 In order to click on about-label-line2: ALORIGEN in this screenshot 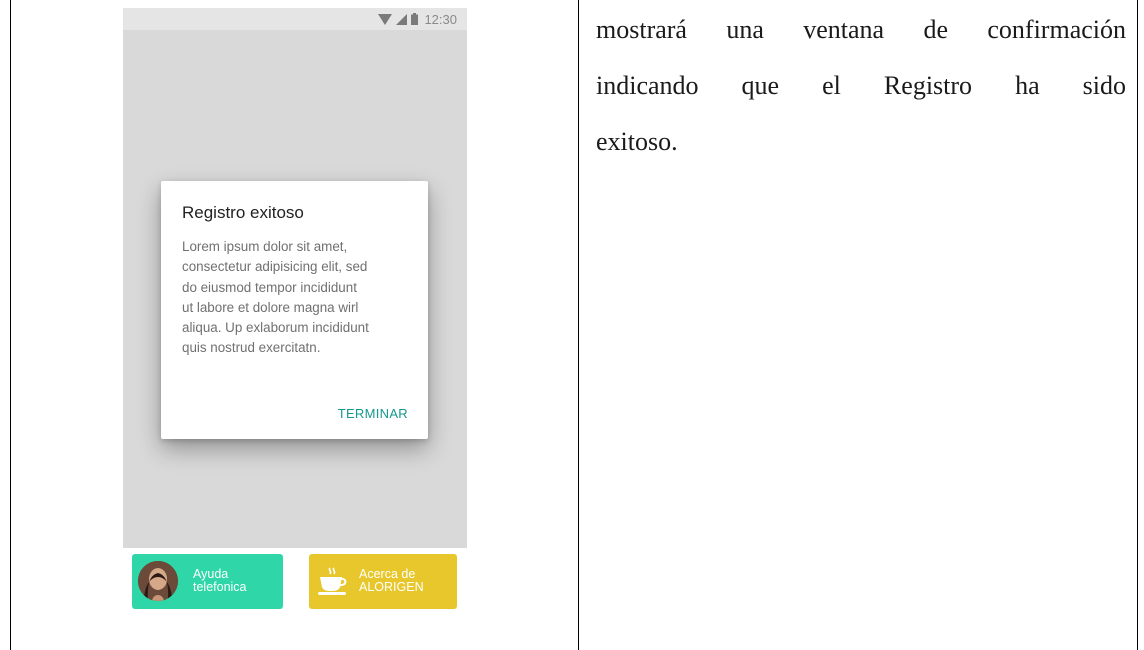, I will do `click(391, 587)`.